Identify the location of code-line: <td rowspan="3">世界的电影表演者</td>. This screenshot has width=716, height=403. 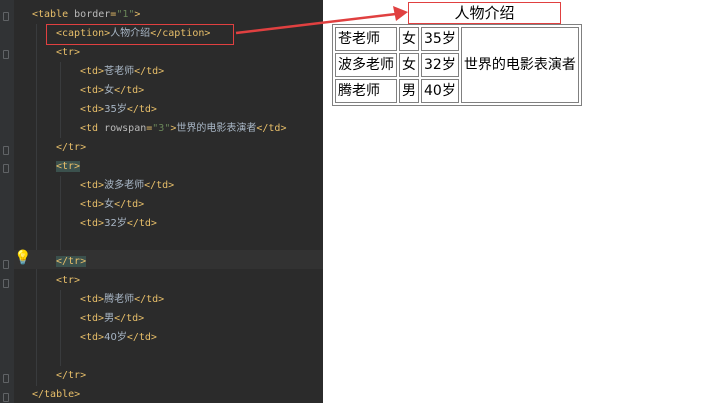
(183, 128).